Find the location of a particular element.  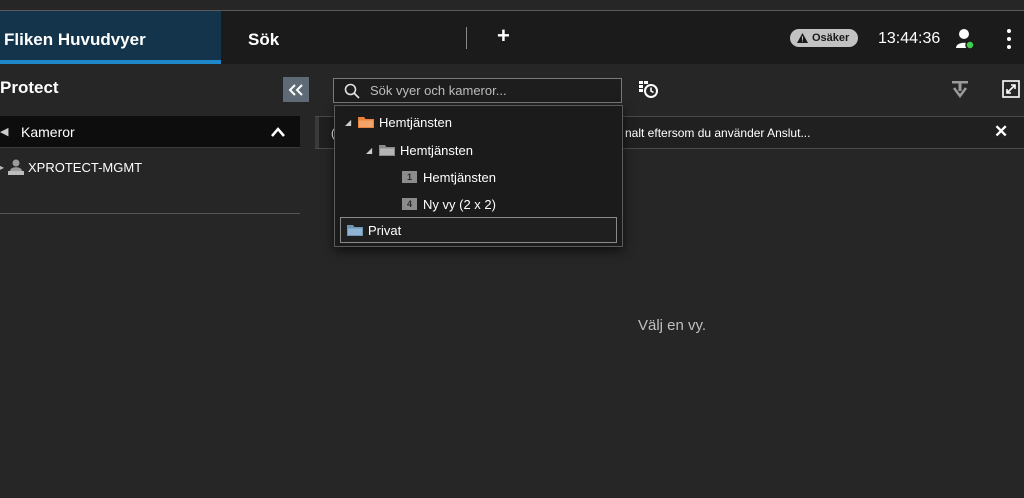

active-tab-indicator is located at coordinates (110, 62).